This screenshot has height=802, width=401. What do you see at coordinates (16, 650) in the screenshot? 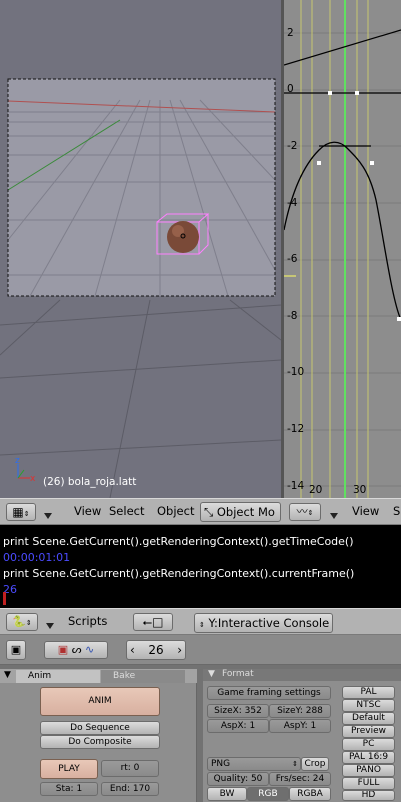
I see `image-icon: ▣` at bounding box center [16, 650].